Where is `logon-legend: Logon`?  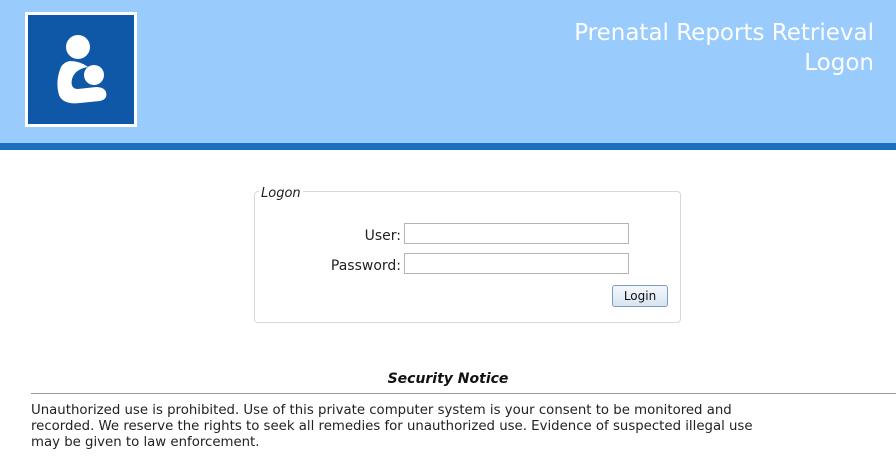 logon-legend: Logon is located at coordinates (281, 193).